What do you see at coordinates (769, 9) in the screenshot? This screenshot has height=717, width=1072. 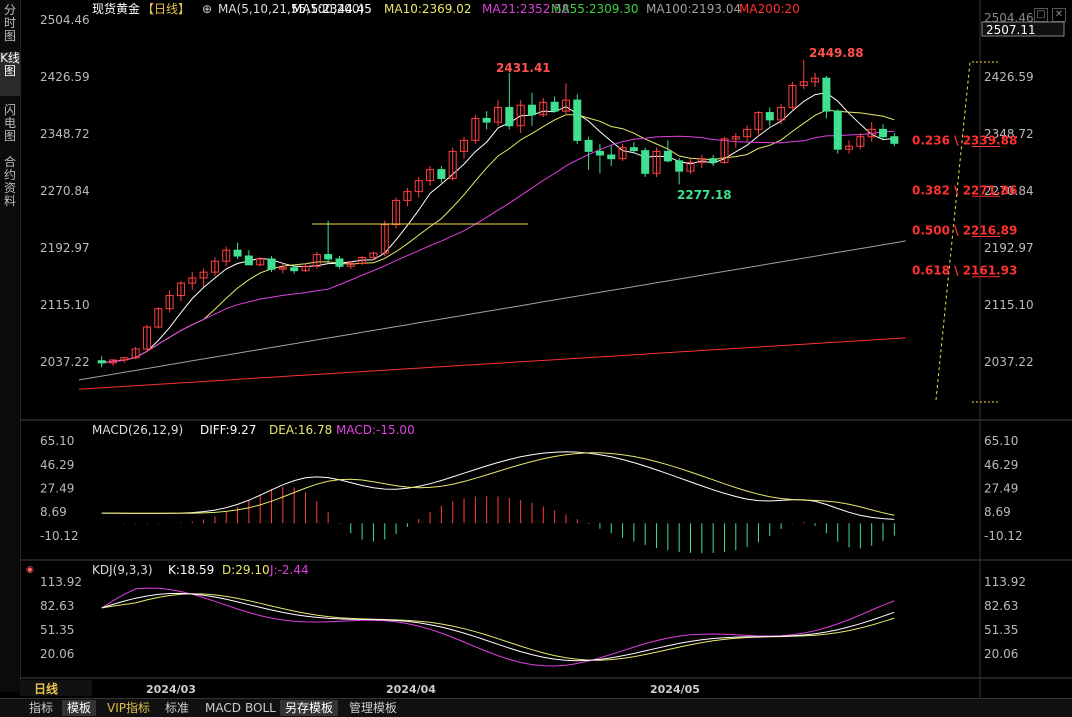 I see `ma-legend-item: MA200:20` at bounding box center [769, 9].